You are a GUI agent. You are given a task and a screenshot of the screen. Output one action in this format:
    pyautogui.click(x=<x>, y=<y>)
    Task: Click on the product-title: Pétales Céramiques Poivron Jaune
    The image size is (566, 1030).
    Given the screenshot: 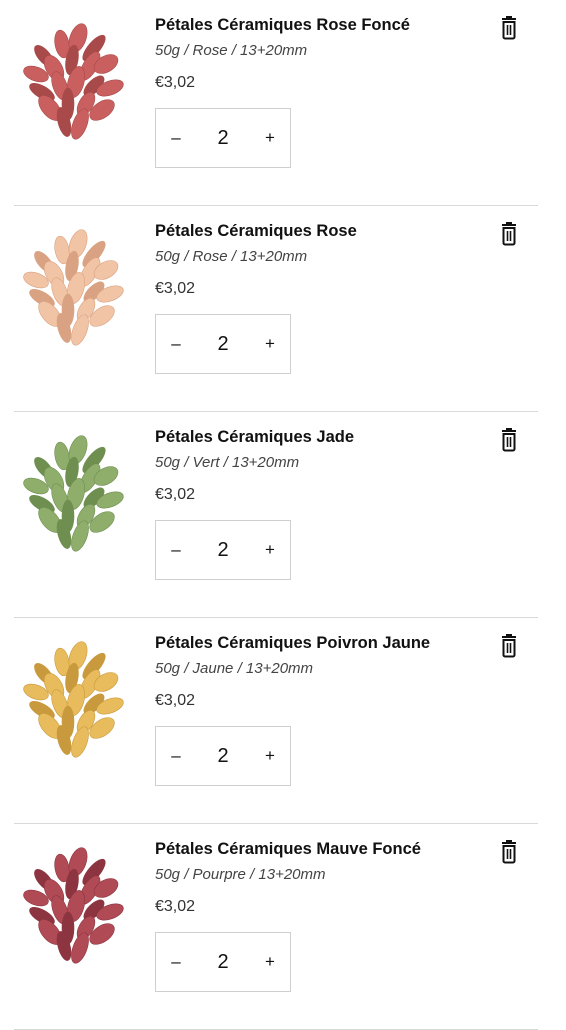 What is the action you would take?
    pyautogui.click(x=325, y=643)
    